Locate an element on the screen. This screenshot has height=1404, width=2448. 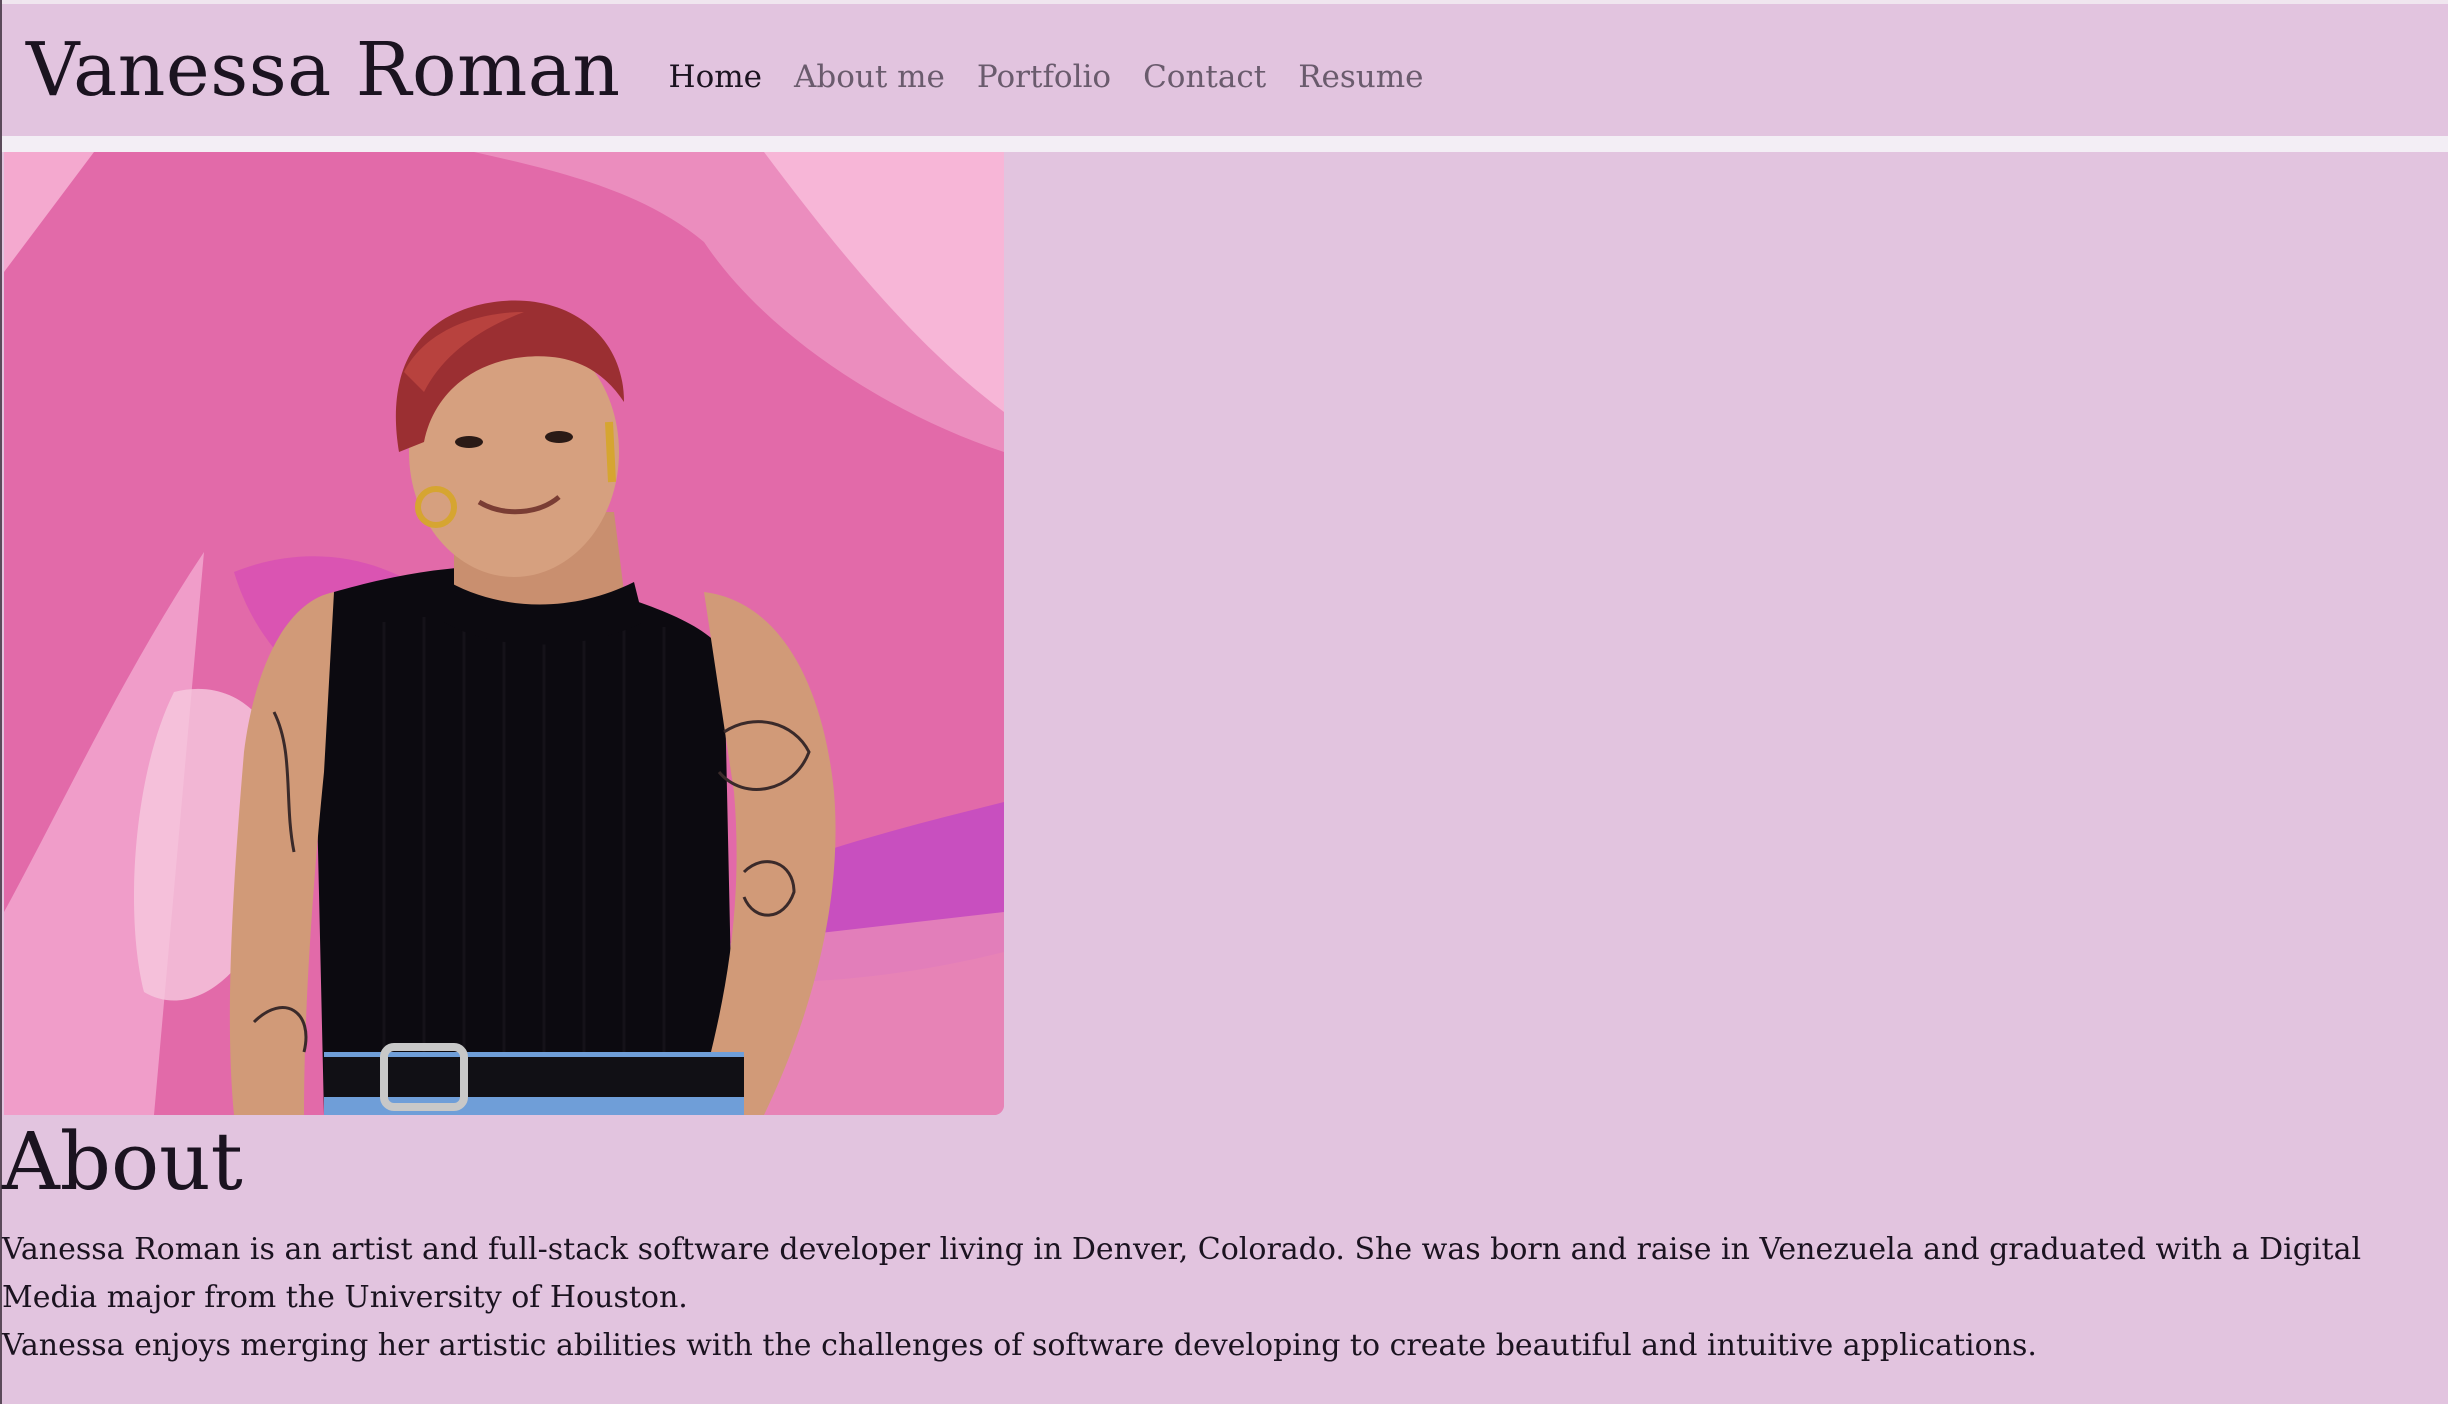
nav-portfolio: Portfolio is located at coordinates (1044, 77).